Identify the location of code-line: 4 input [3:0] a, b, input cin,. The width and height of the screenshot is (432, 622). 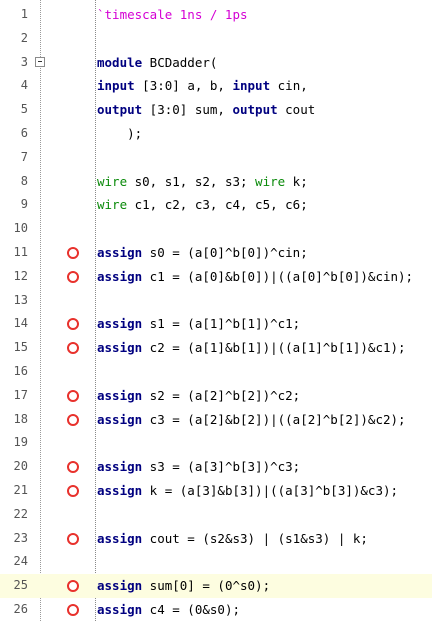
(216, 86).